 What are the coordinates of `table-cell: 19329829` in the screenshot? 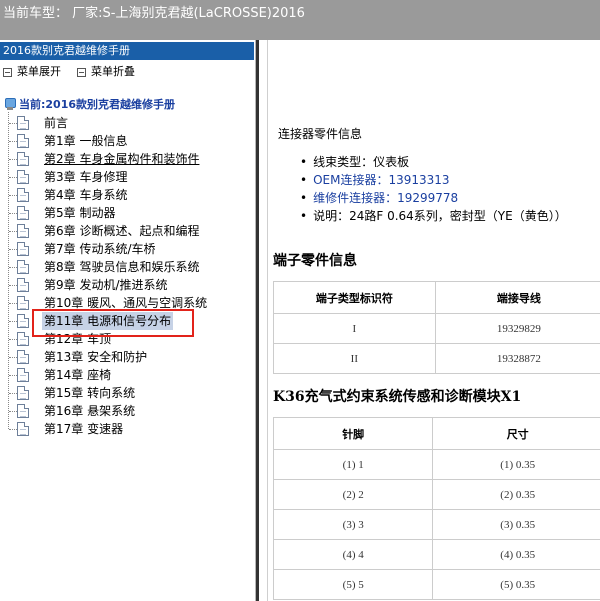 It's located at (517, 328).